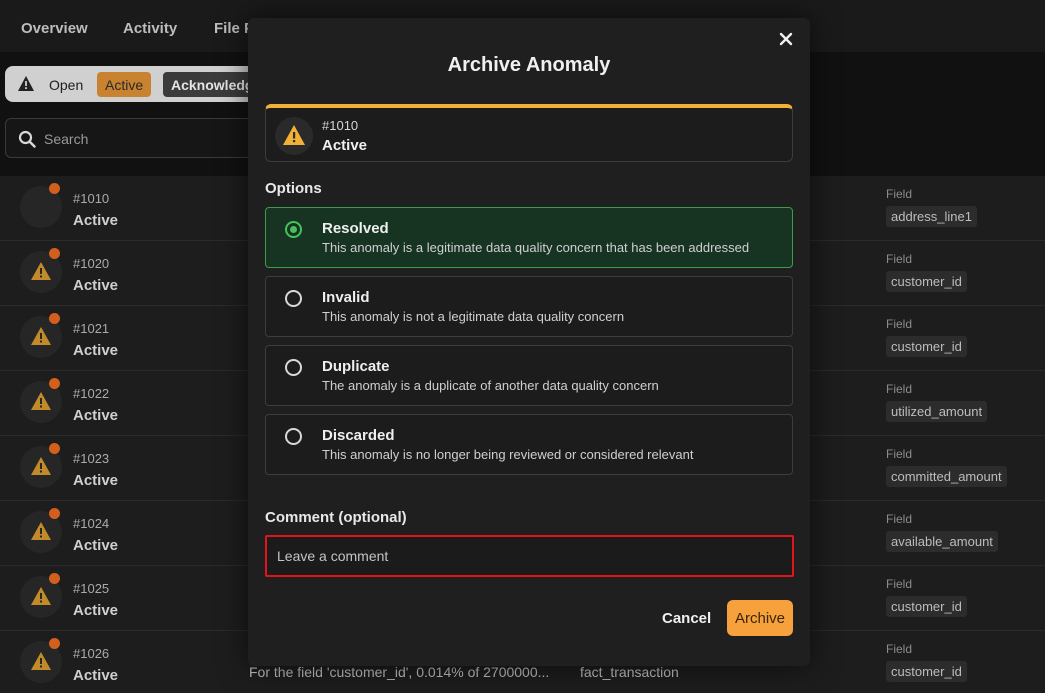 The height and width of the screenshot is (693, 1045). Describe the element at coordinates (91, 328) in the screenshot. I see `anomaly-id: #1021` at that location.